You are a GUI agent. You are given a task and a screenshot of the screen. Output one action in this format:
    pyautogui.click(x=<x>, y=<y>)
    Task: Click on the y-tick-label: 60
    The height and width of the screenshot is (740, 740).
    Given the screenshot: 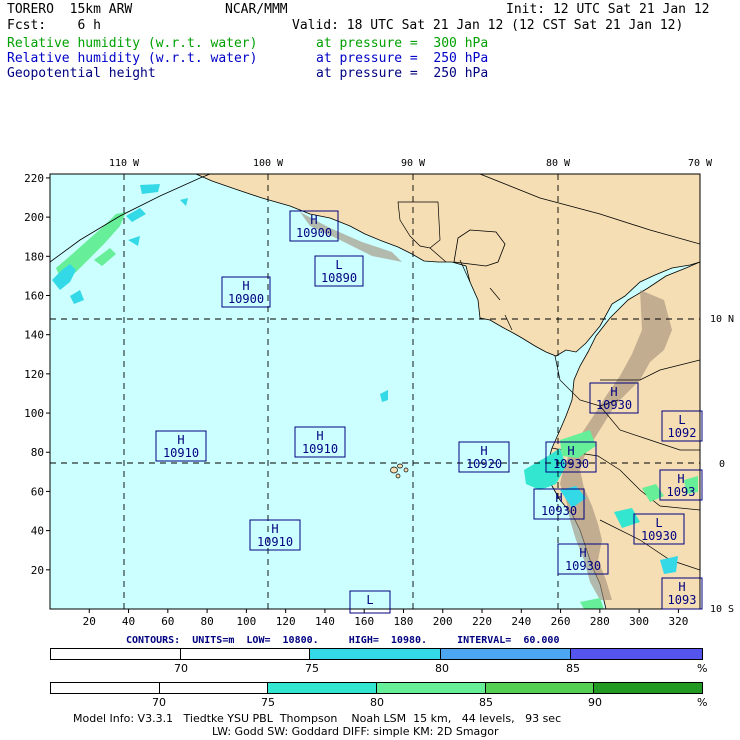 What is the action you would take?
    pyautogui.click(x=37, y=491)
    